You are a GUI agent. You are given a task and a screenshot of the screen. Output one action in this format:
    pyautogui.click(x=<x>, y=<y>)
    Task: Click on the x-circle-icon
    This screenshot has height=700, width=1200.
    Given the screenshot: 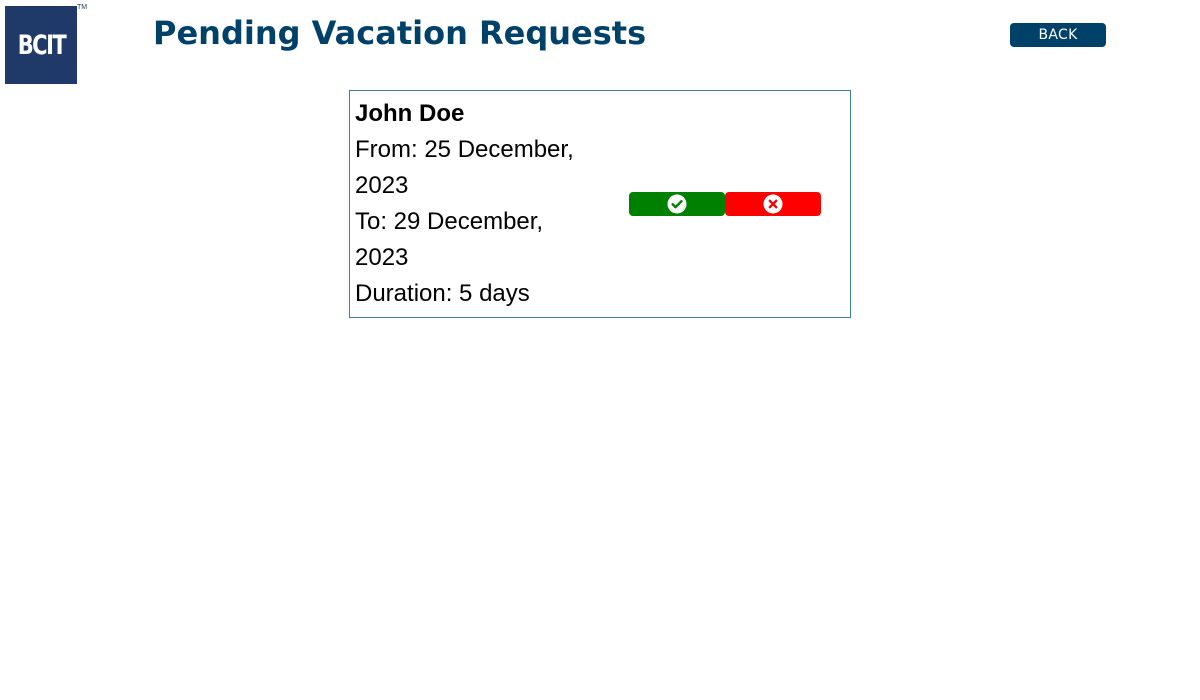 What is the action you would take?
    pyautogui.click(x=773, y=204)
    